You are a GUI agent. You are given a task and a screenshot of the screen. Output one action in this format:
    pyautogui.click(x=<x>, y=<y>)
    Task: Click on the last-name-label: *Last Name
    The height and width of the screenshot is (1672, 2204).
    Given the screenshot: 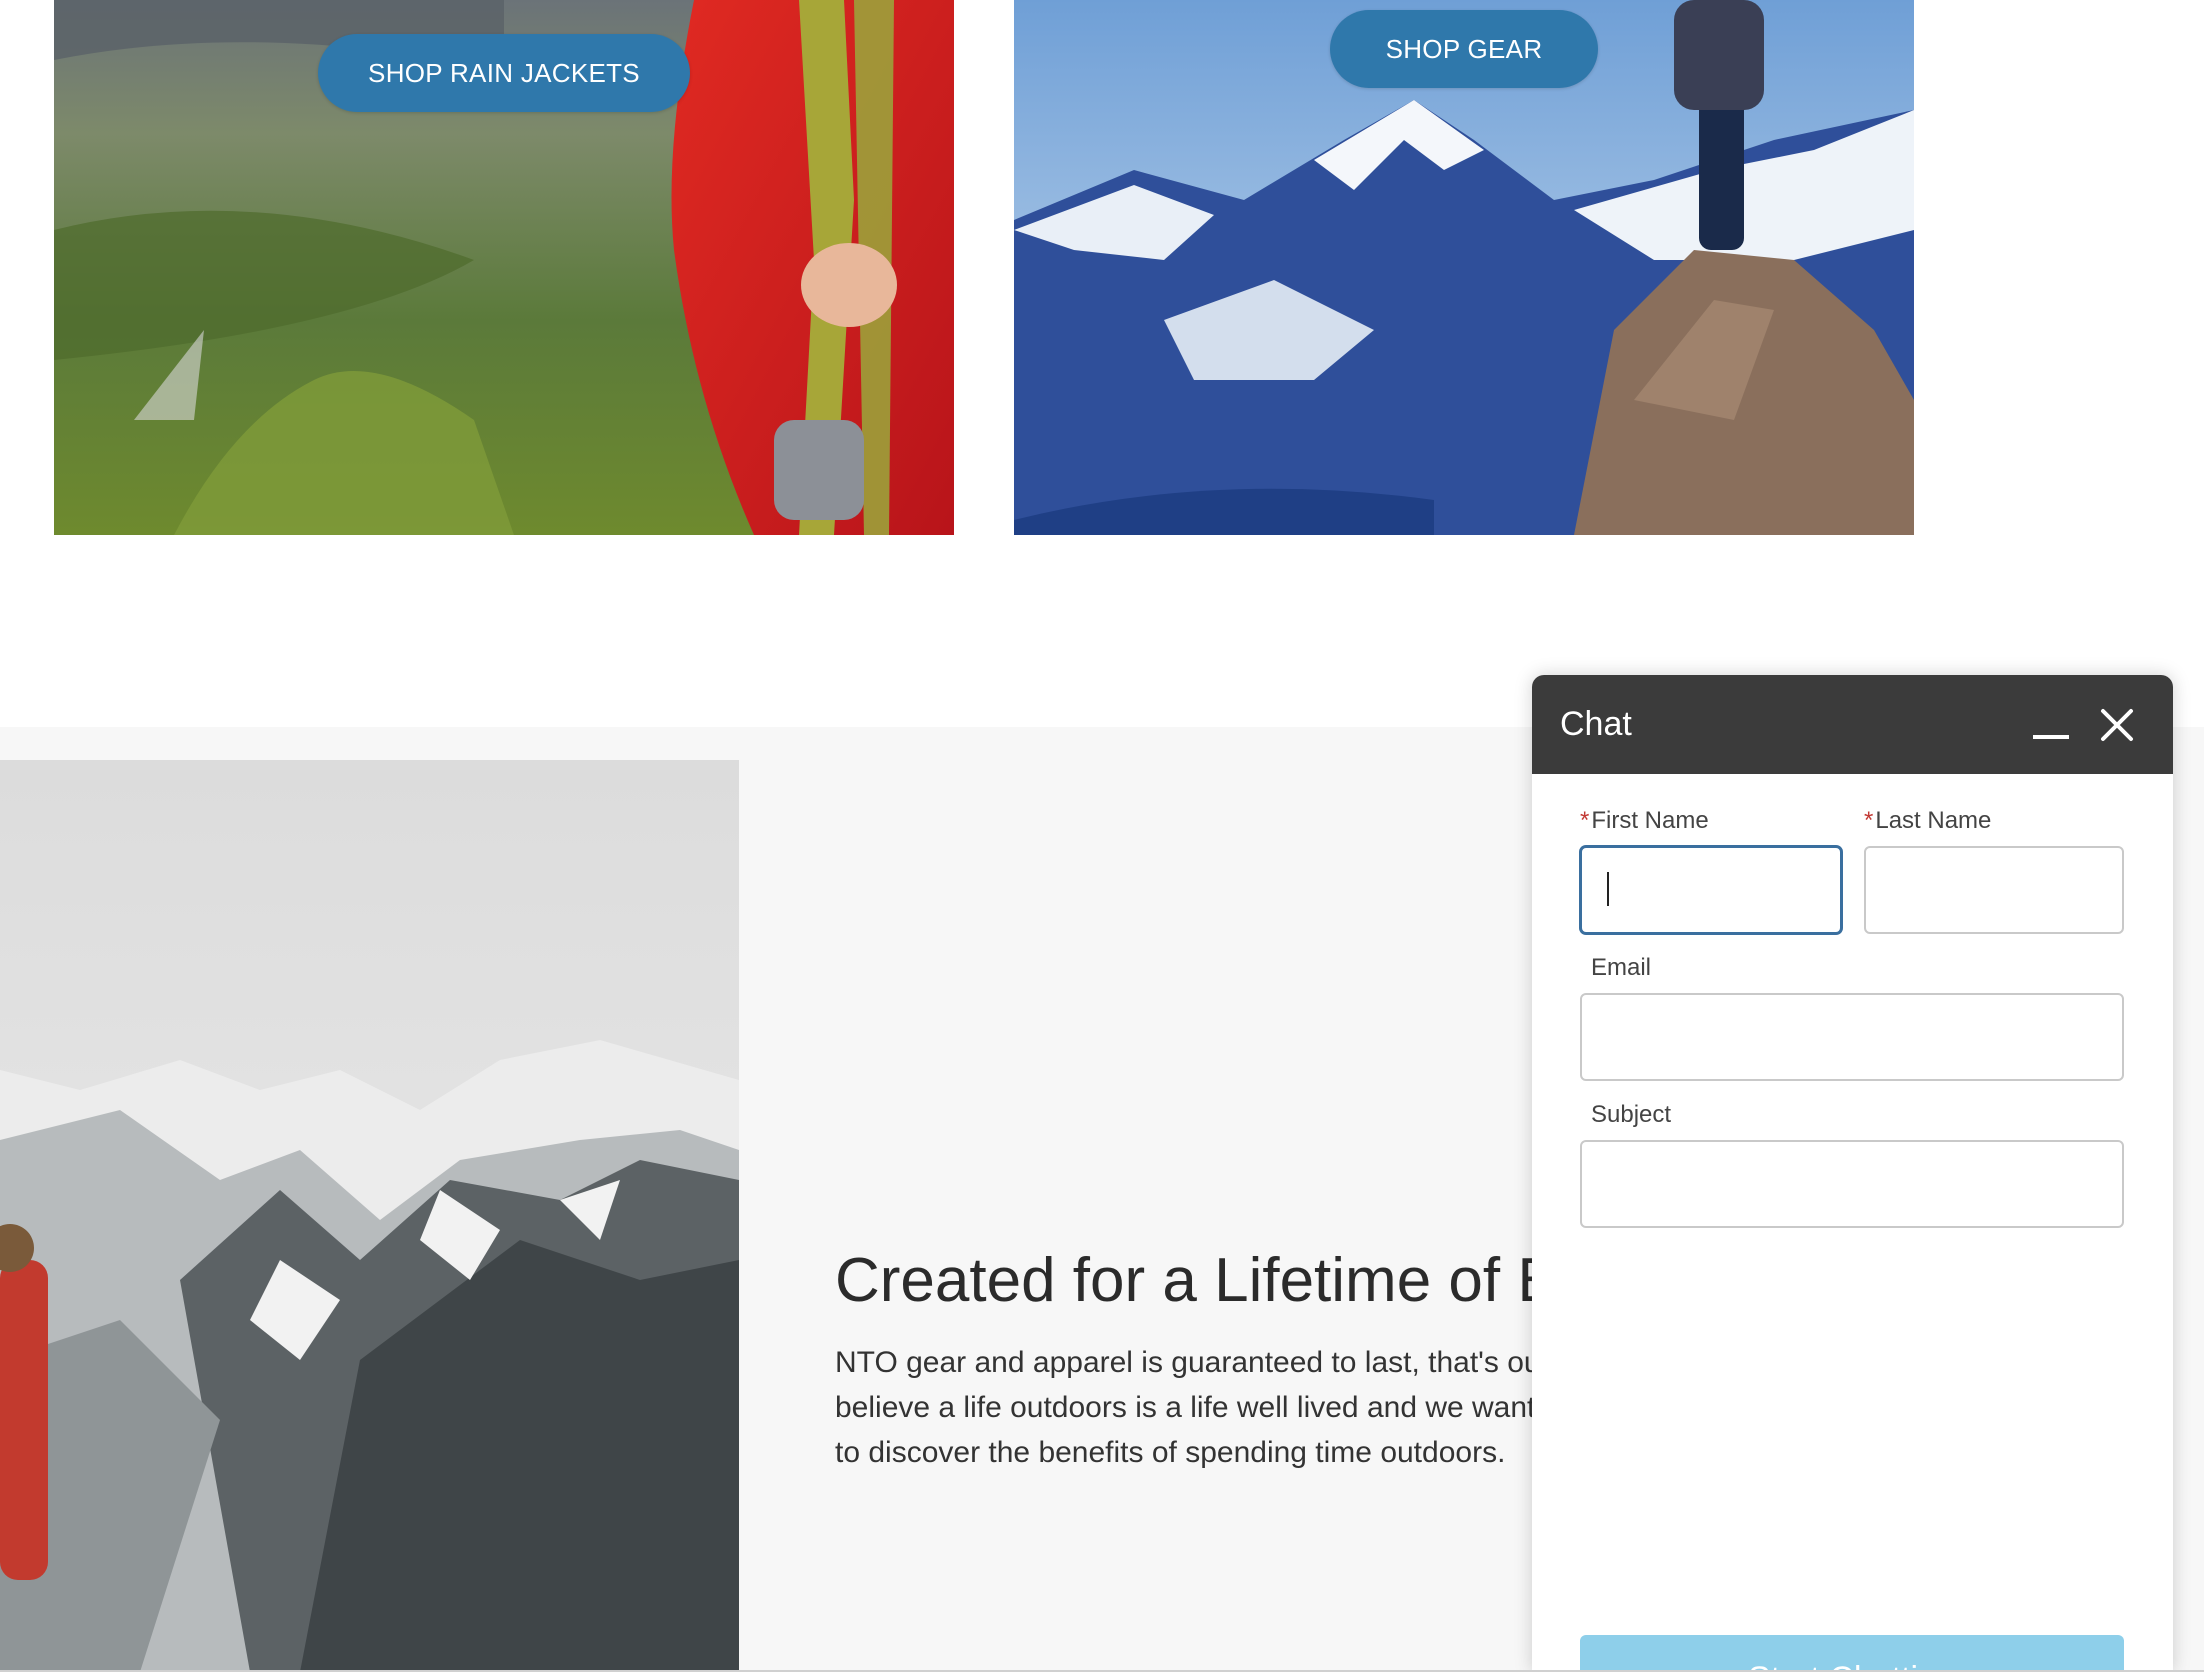 What is the action you would take?
    pyautogui.click(x=1927, y=821)
    